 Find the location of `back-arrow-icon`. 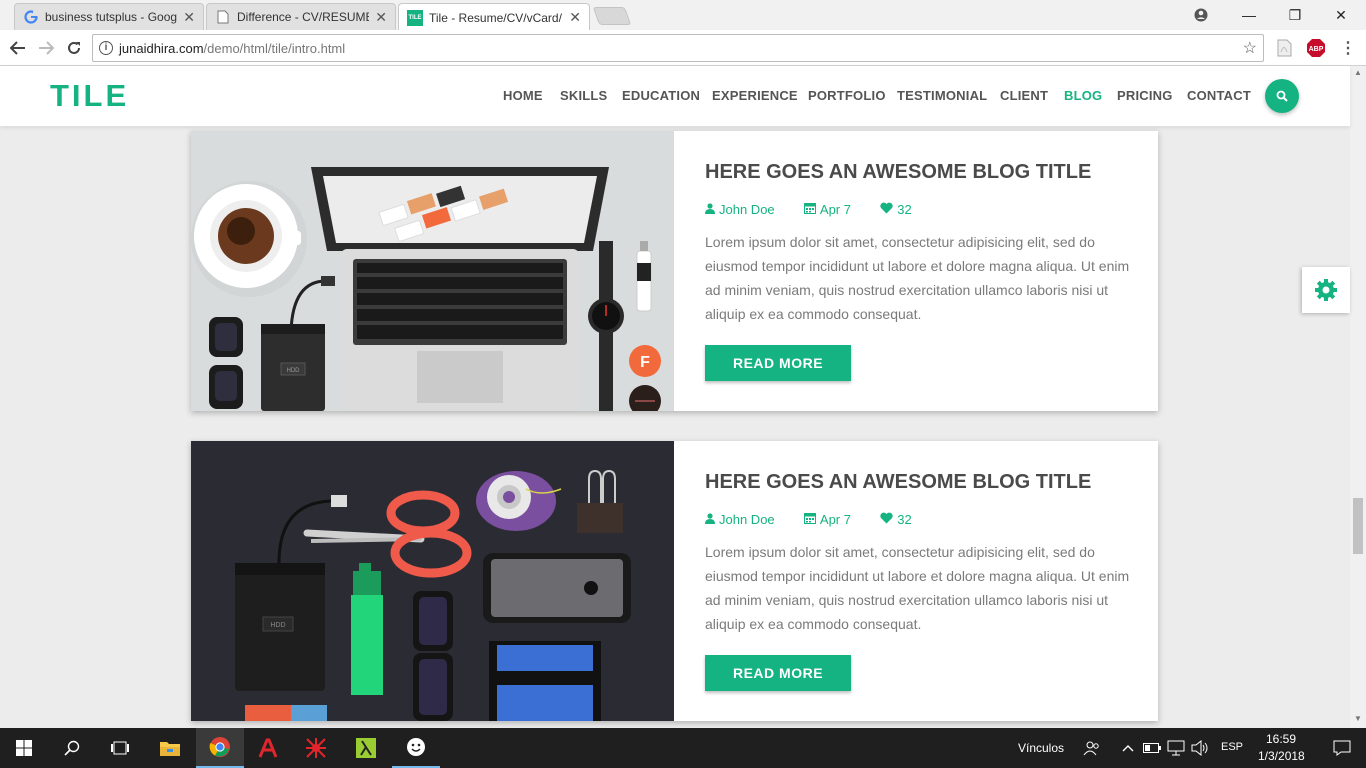

back-arrow-icon is located at coordinates (18, 48).